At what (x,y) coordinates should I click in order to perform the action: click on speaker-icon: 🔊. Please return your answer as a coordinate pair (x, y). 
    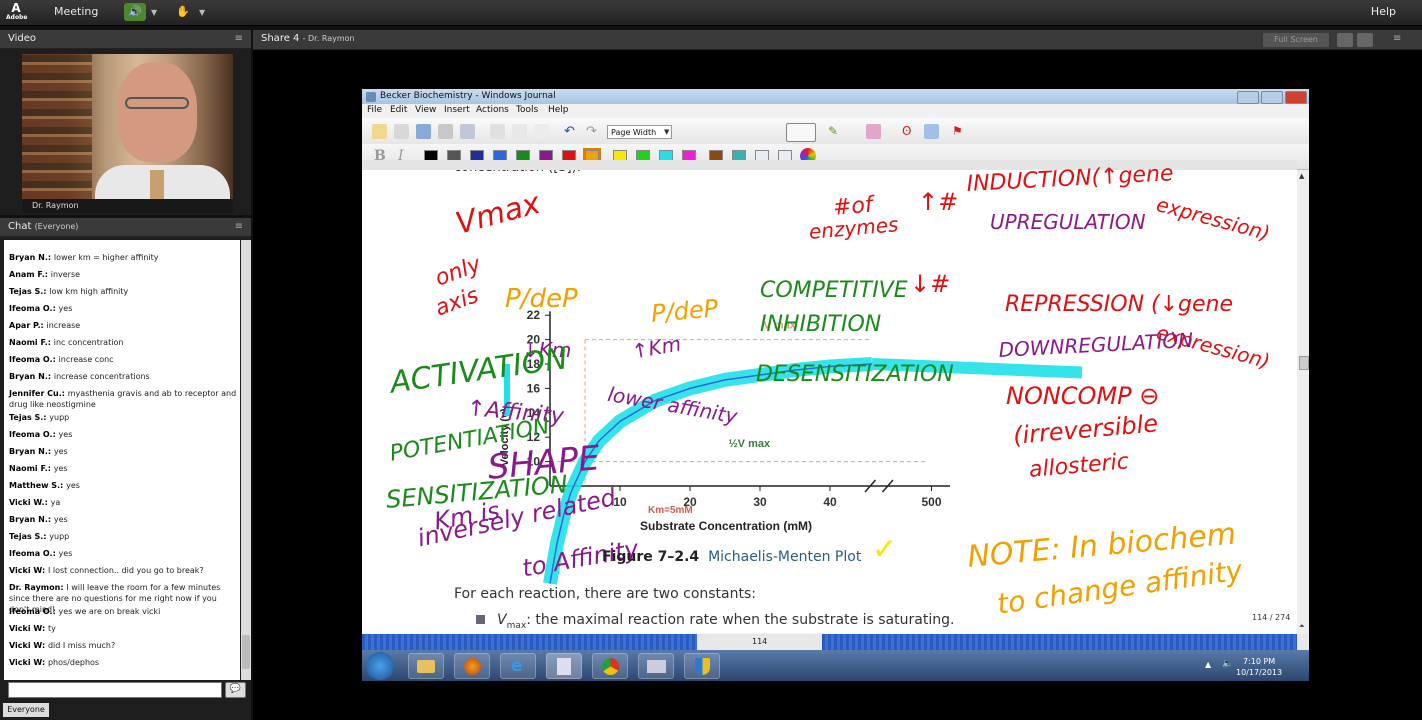
    Looking at the image, I should click on (135, 12).